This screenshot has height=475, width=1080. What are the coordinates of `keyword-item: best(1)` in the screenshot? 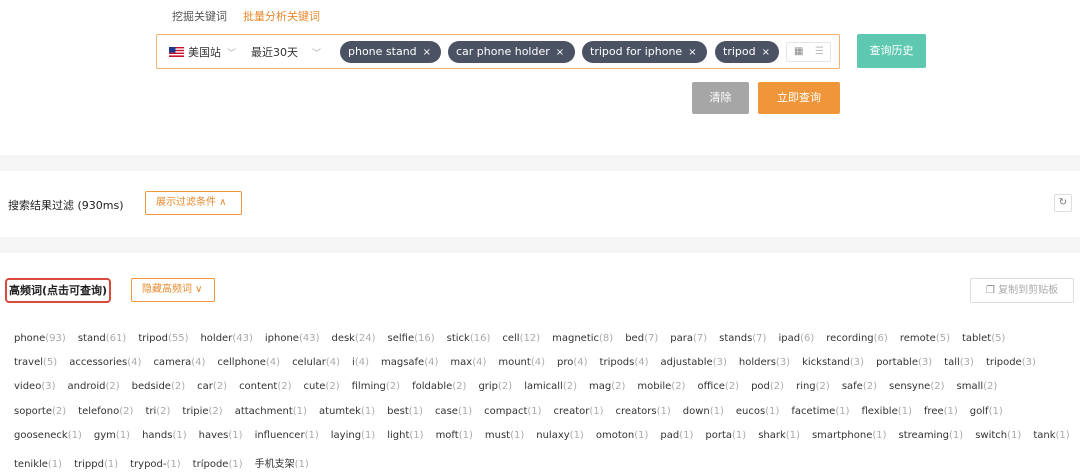 It's located at (405, 411).